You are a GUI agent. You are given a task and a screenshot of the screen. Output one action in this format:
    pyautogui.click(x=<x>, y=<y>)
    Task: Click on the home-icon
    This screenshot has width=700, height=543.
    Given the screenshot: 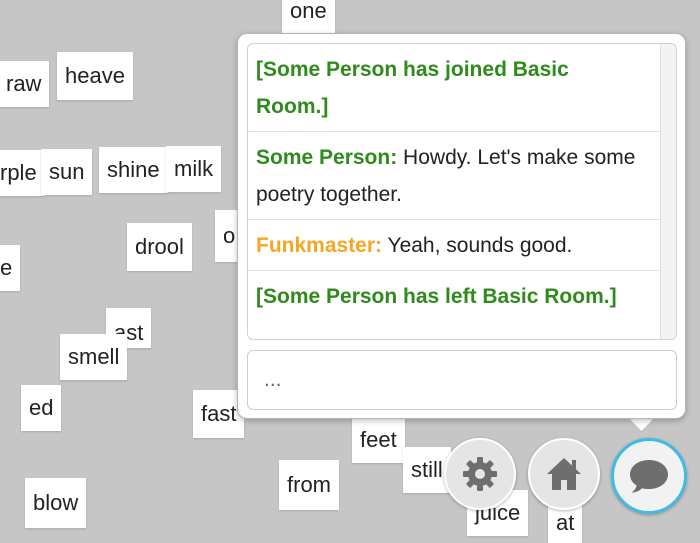 What is the action you would take?
    pyautogui.click(x=564, y=474)
    